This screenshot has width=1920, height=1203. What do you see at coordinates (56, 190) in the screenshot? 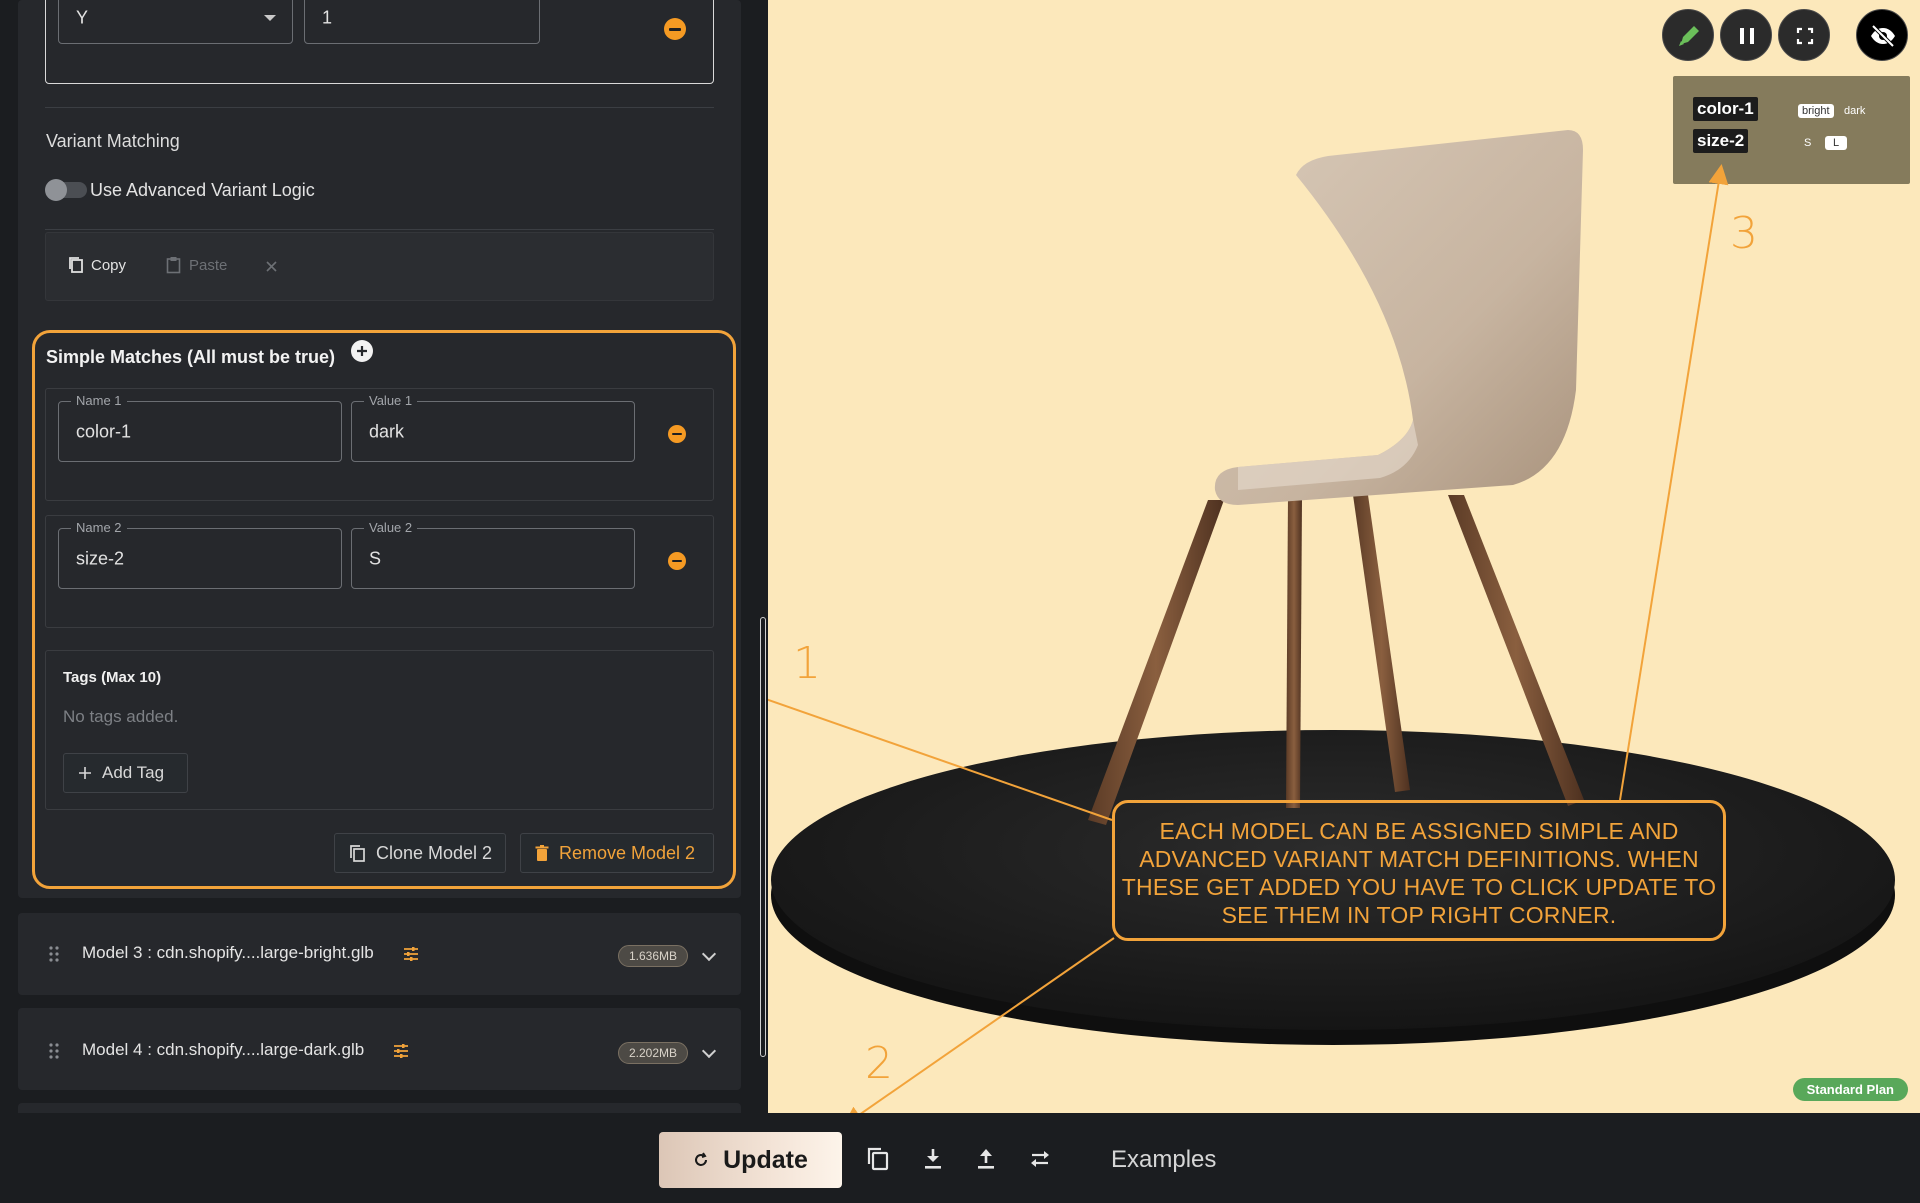
I see `toggle-thumb` at bounding box center [56, 190].